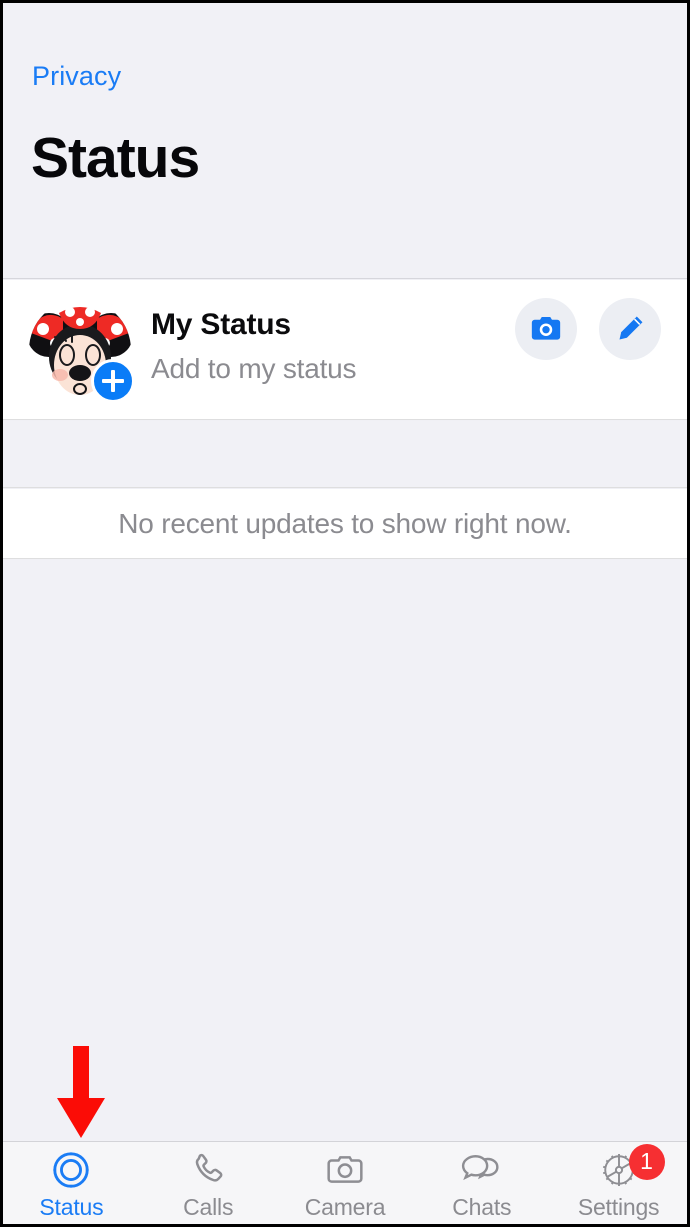  I want to click on tab-label-status: Status, so click(71, 1206).